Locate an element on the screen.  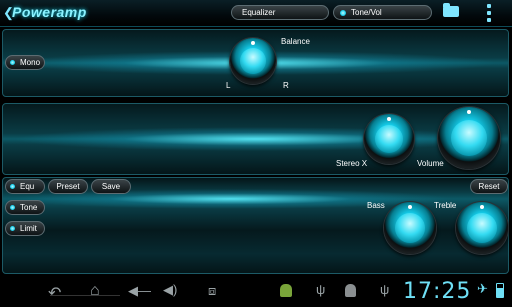
tab-tone-vol-label: Tone/Vol is located at coordinates (366, 12).